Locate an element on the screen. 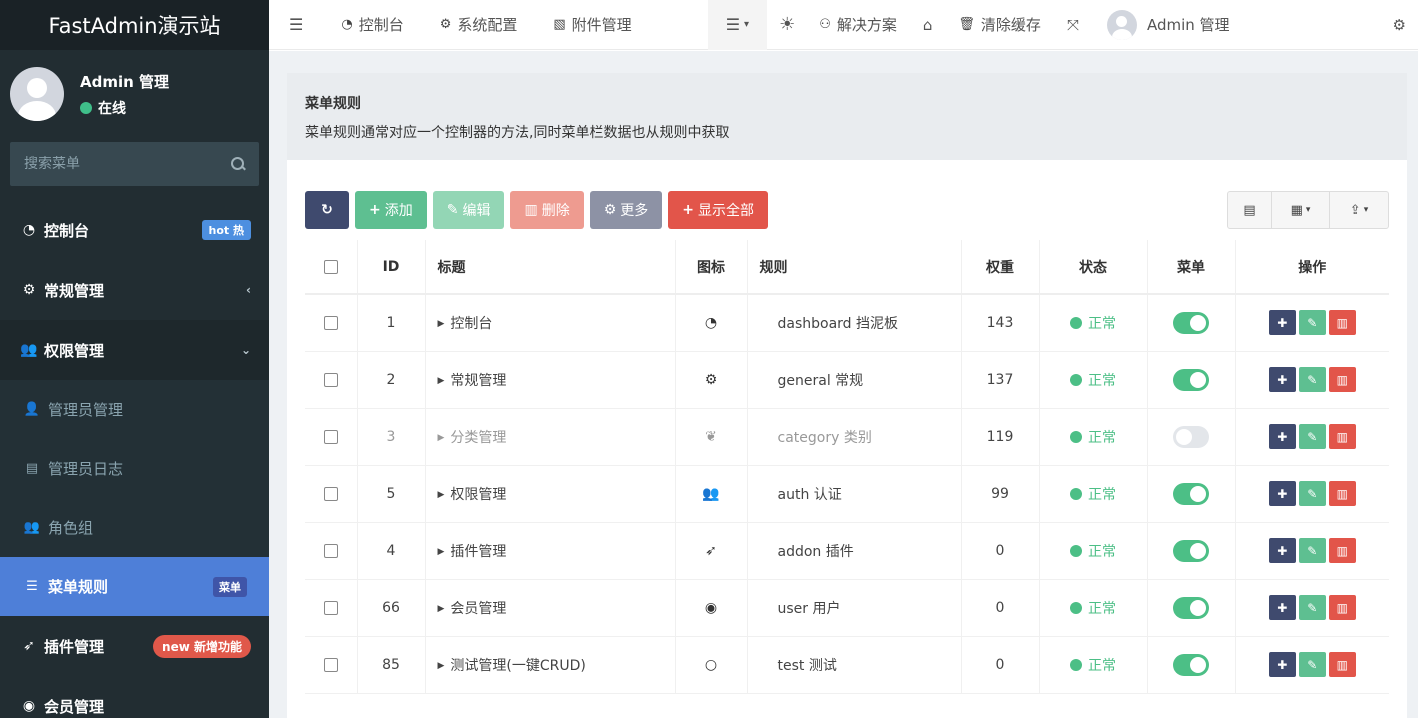 This screenshot has width=1418, height=718. col-icon: 图标 is located at coordinates (711, 267).